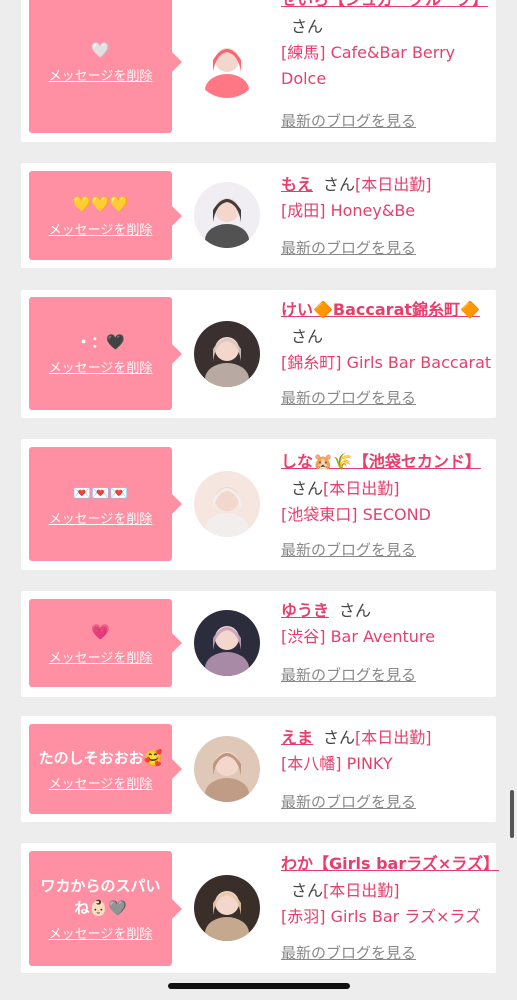  What do you see at coordinates (512, 814) in the screenshot?
I see `scrollbar` at bounding box center [512, 814].